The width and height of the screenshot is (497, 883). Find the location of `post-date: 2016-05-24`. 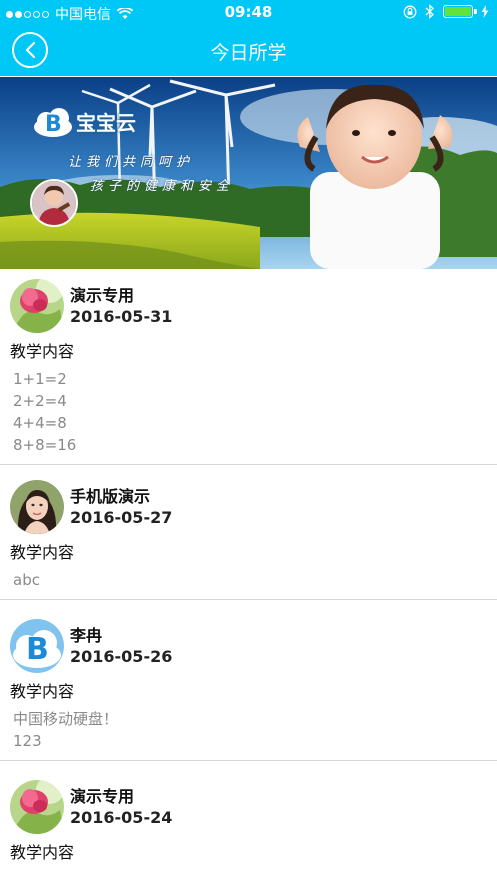

post-date: 2016-05-24 is located at coordinates (121, 817).